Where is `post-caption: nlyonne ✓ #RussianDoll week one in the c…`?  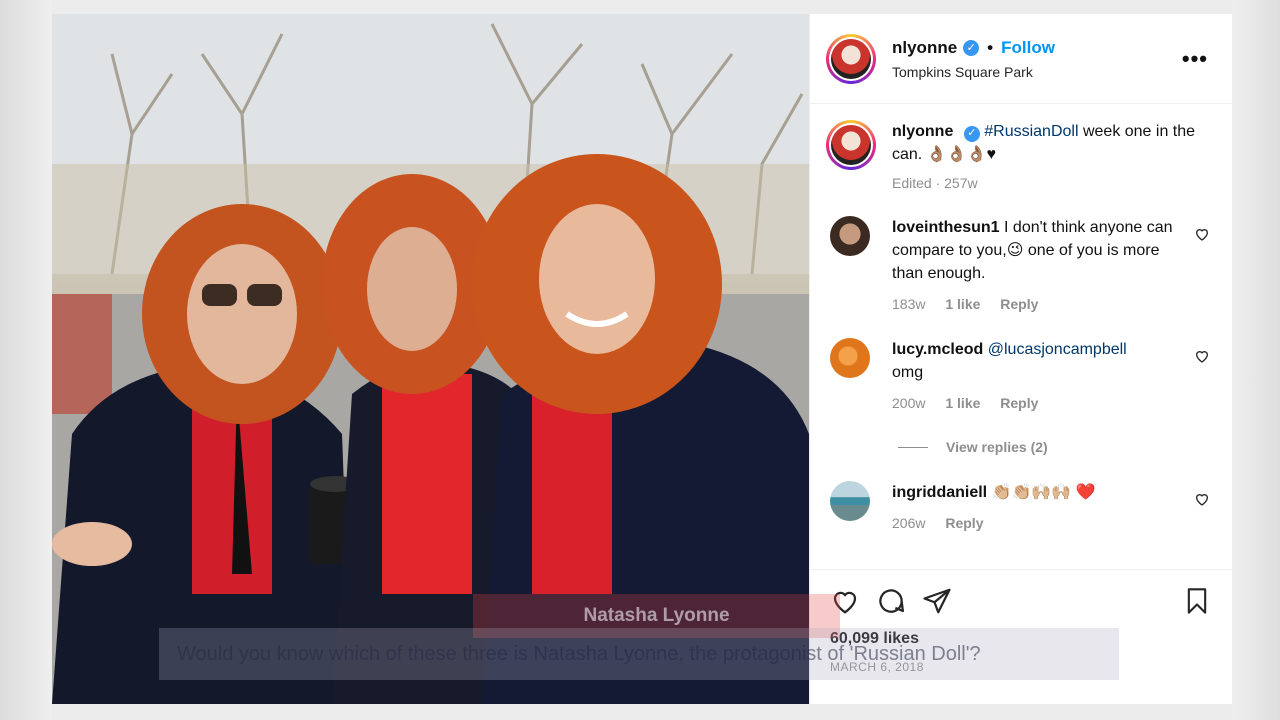
post-caption: nlyonne ✓ #RussianDoll week one in the c… is located at coordinates (1021, 164).